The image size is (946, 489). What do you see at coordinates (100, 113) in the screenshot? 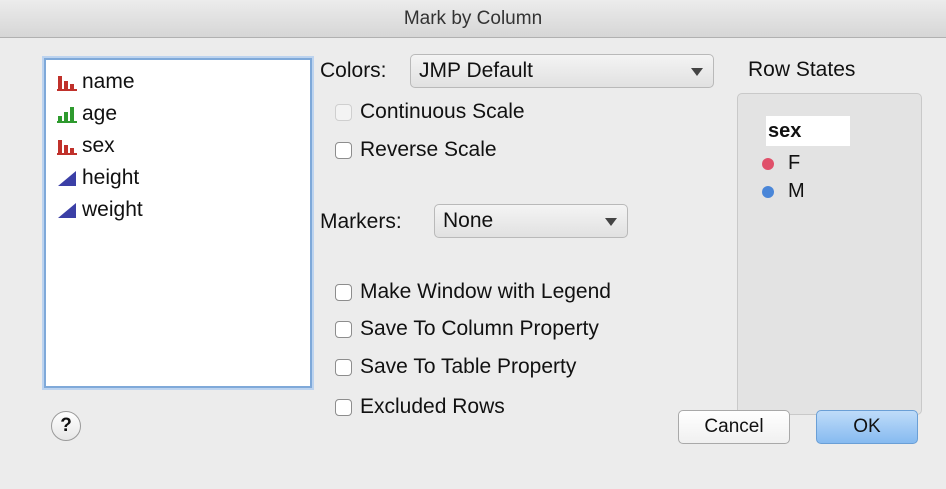
I see `column-label: age` at bounding box center [100, 113].